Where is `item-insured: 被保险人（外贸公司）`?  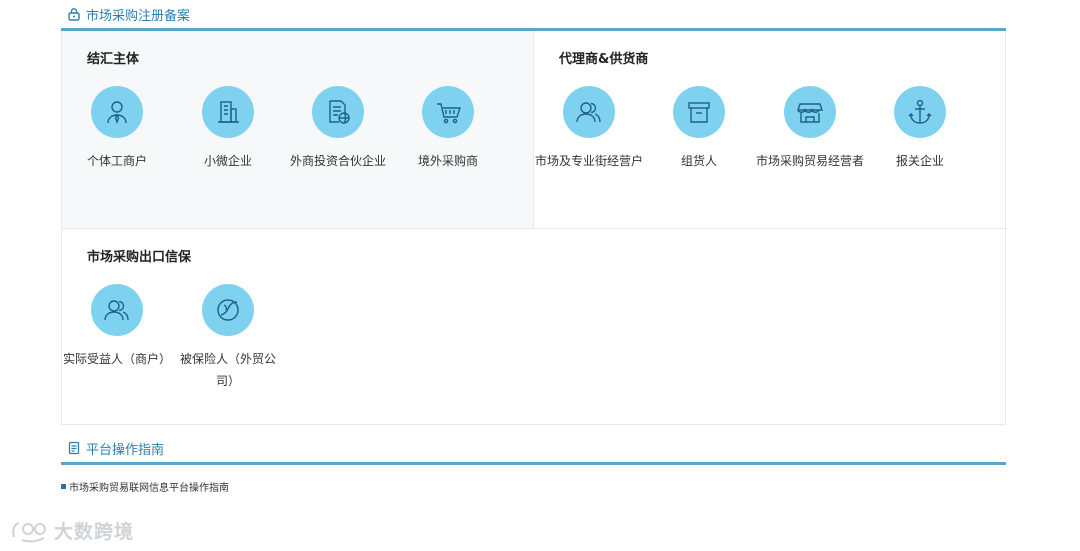
item-insured: 被保险人（外贸公司） is located at coordinates (228, 338).